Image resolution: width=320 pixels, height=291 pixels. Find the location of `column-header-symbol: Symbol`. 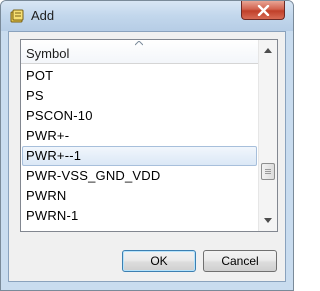

column-header-symbol: Symbol is located at coordinates (139, 52).